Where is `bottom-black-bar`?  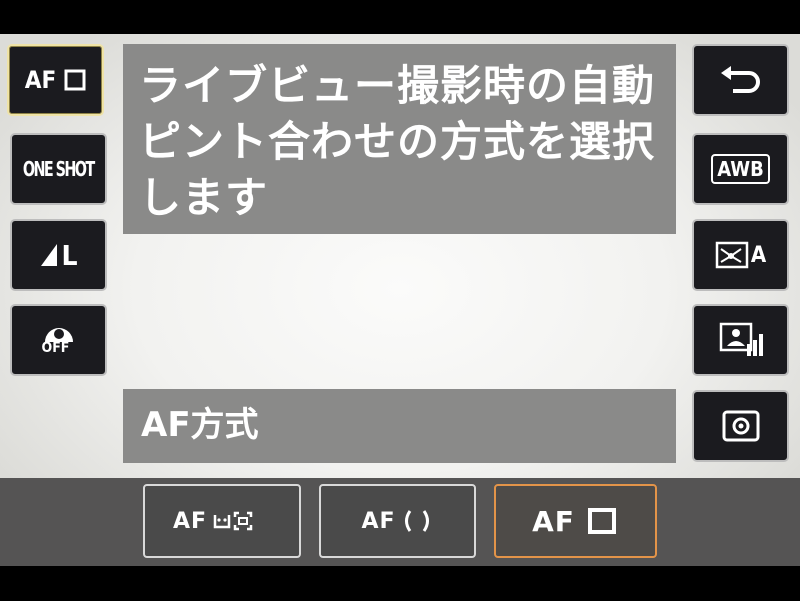
bottom-black-bar is located at coordinates (400, 583).